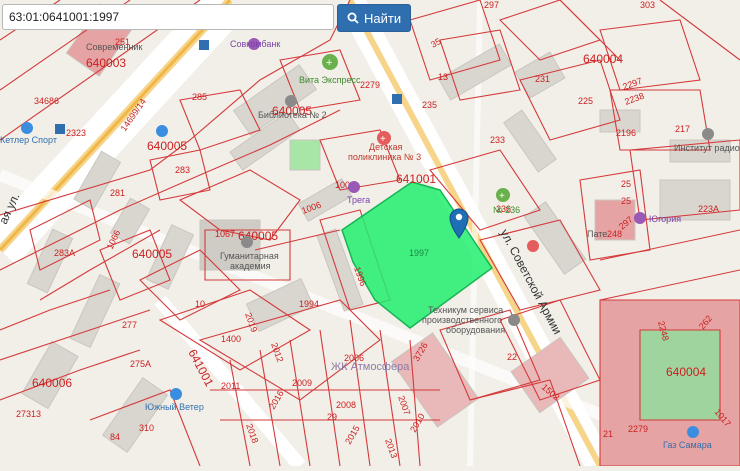 The width and height of the screenshot is (740, 471). I want to click on bank-icon, so click(640, 218).